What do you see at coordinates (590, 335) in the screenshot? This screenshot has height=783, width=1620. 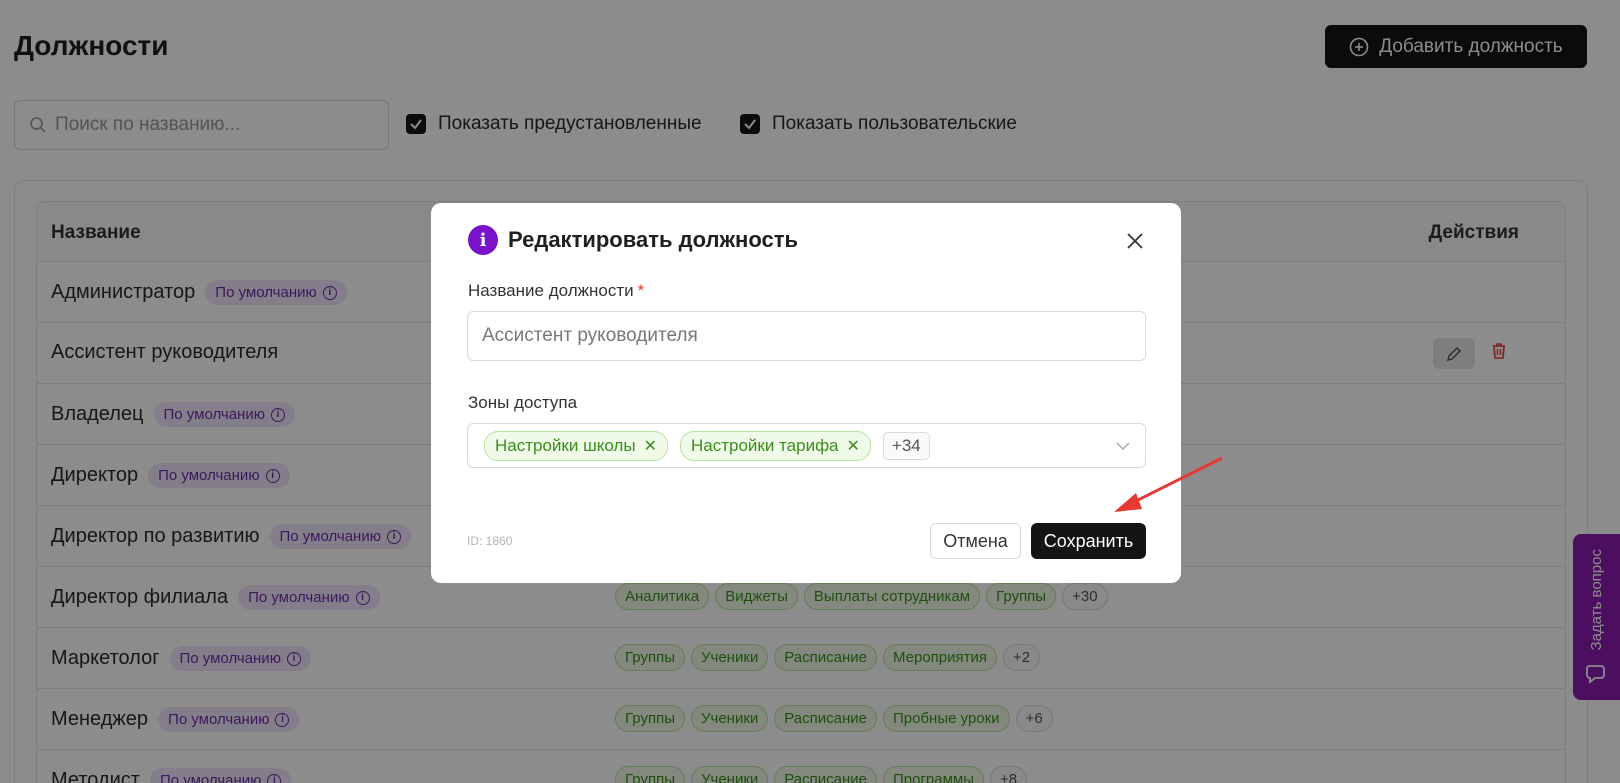 I see `position-name-value: Ассистент руководителя` at bounding box center [590, 335].